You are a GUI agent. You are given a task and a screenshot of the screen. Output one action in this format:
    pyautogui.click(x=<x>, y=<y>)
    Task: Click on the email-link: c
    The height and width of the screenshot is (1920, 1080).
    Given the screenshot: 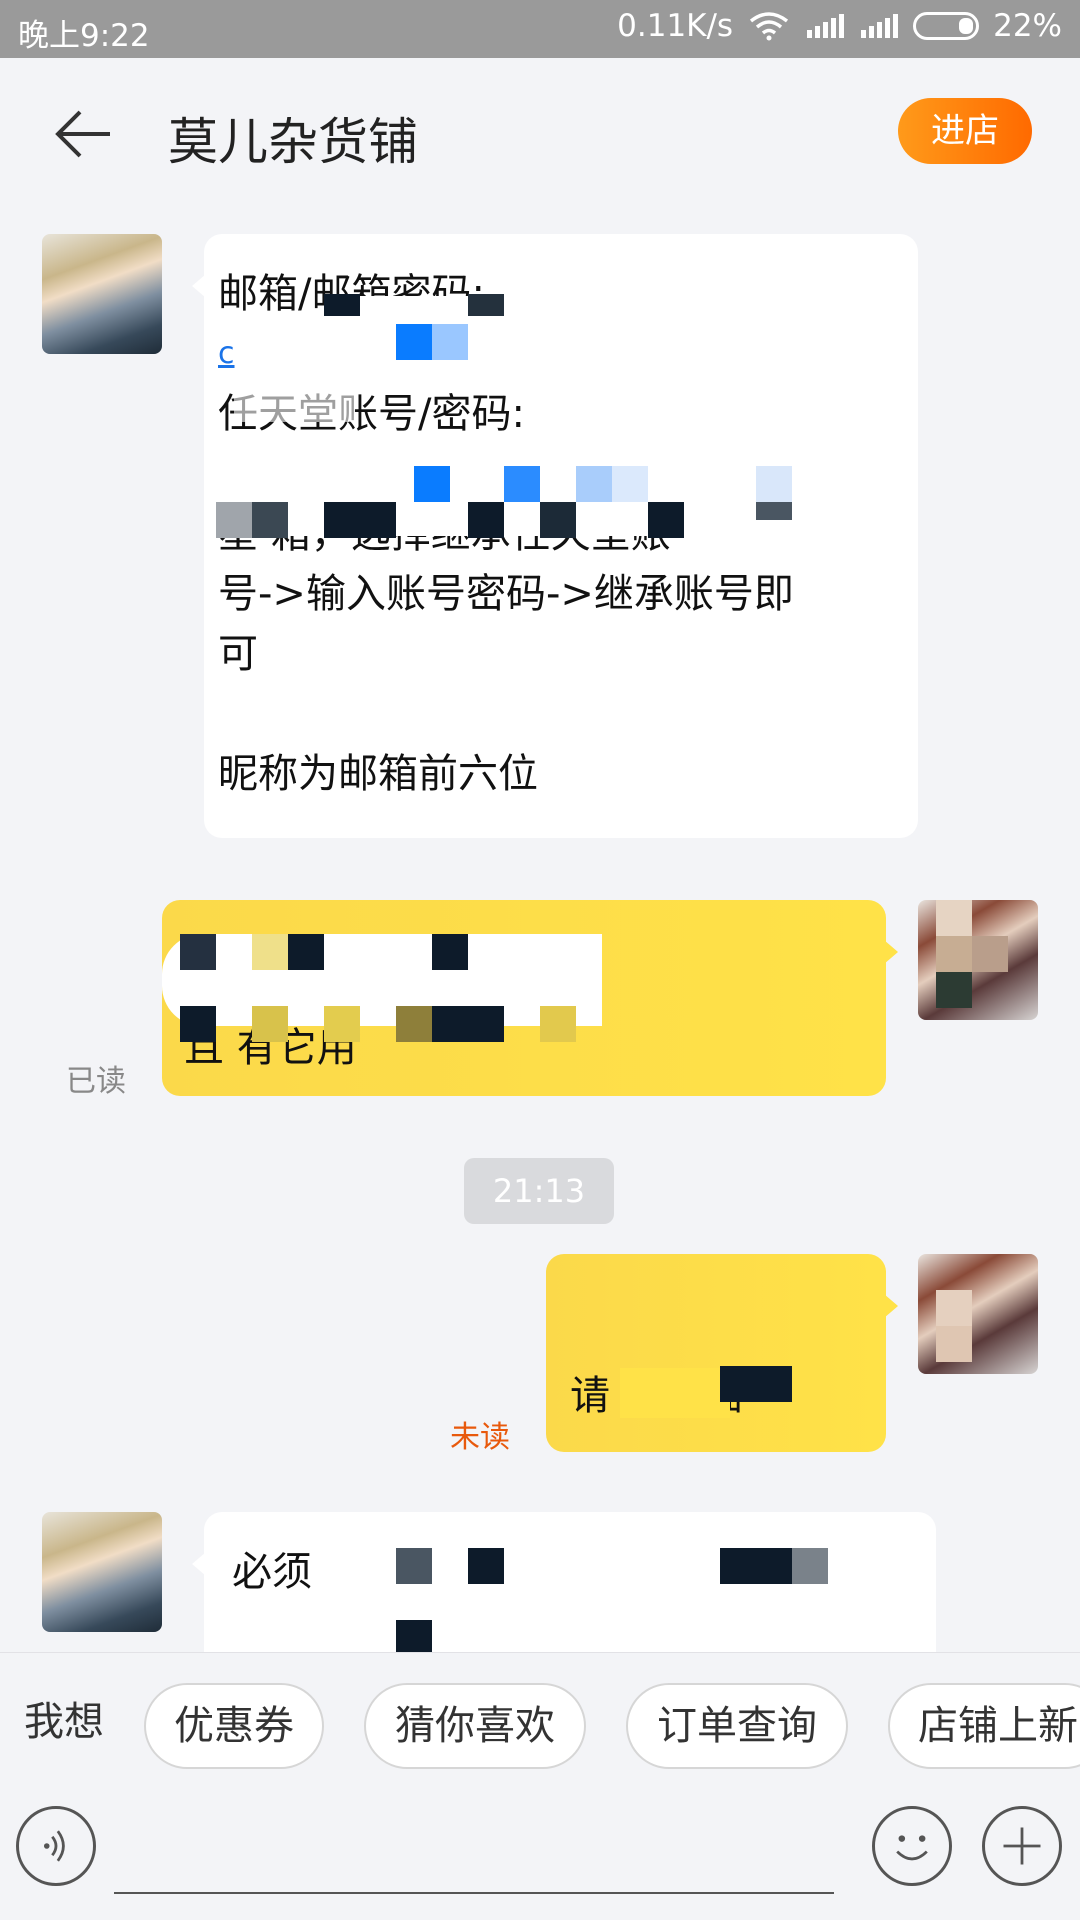 What is the action you would take?
    pyautogui.click(x=226, y=354)
    